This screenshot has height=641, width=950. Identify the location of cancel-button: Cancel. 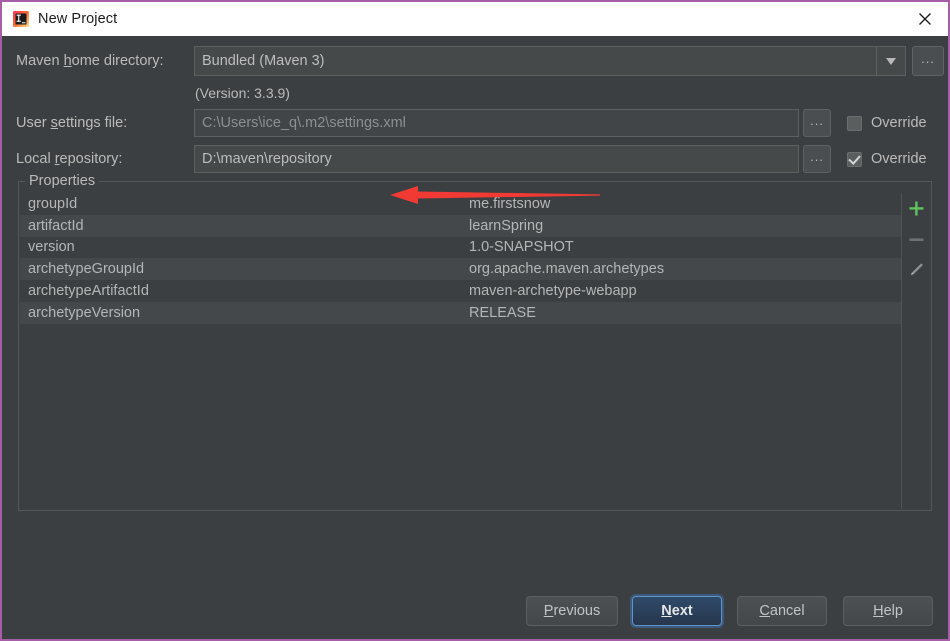
(782, 611).